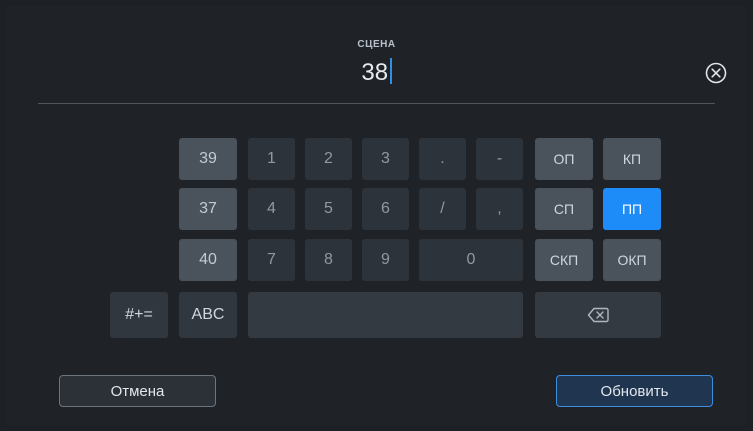  Describe the element at coordinates (471, 260) in the screenshot. I see `digit-key-0: 0` at that location.